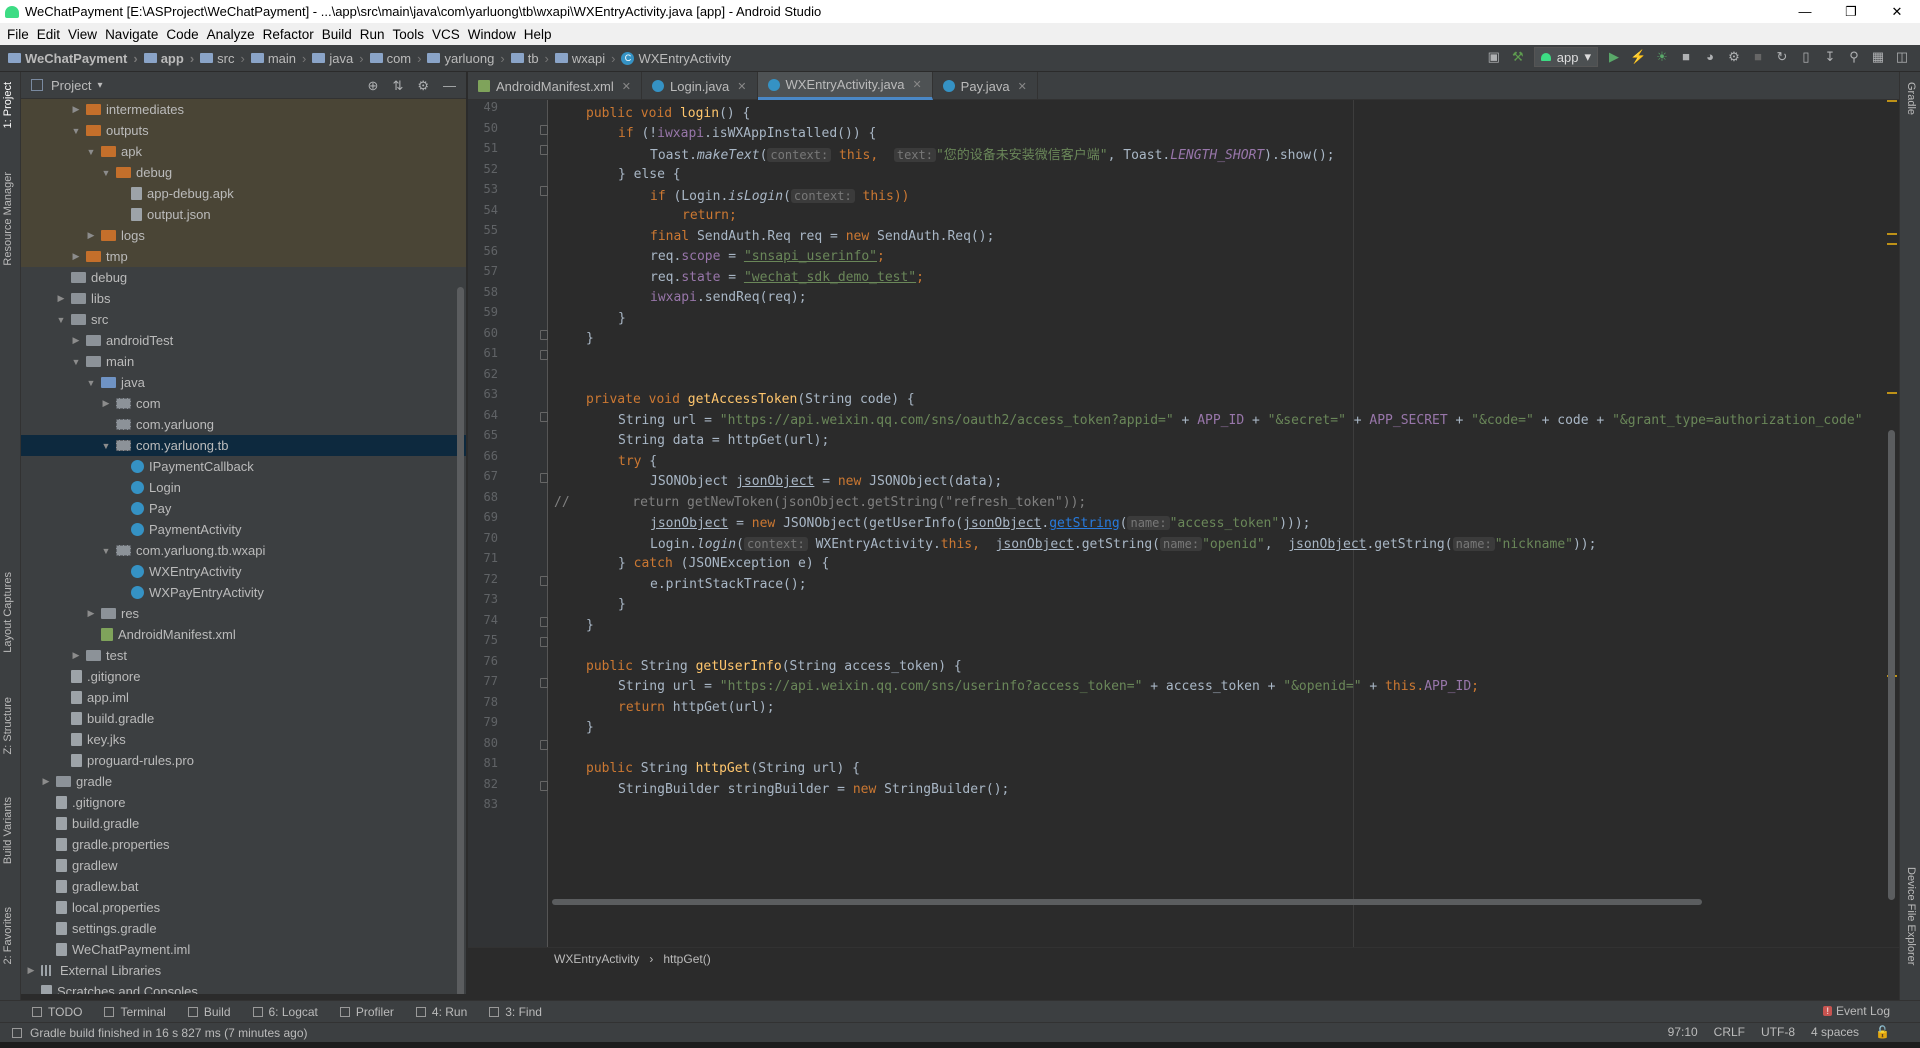 This screenshot has height=1048, width=1920. I want to click on editor-crumb-method: httpGet(), so click(686, 959).